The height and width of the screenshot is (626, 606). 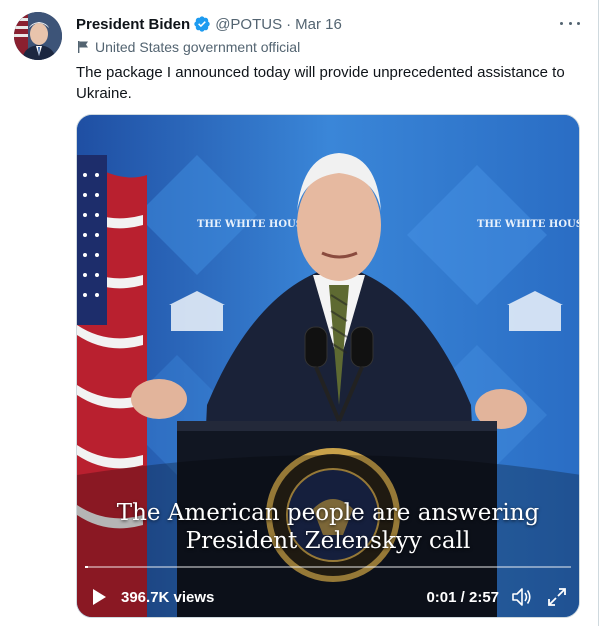 I want to click on view-count: 396.7K views, so click(x=168, y=597).